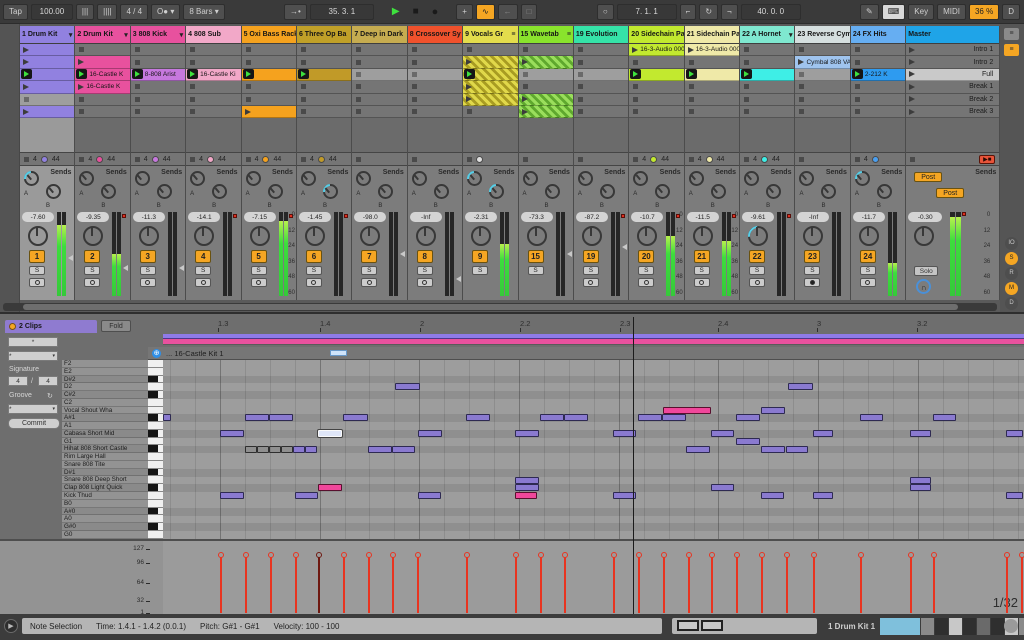  I want to click on computer-midi-keyboard-button: ⌨, so click(893, 11).